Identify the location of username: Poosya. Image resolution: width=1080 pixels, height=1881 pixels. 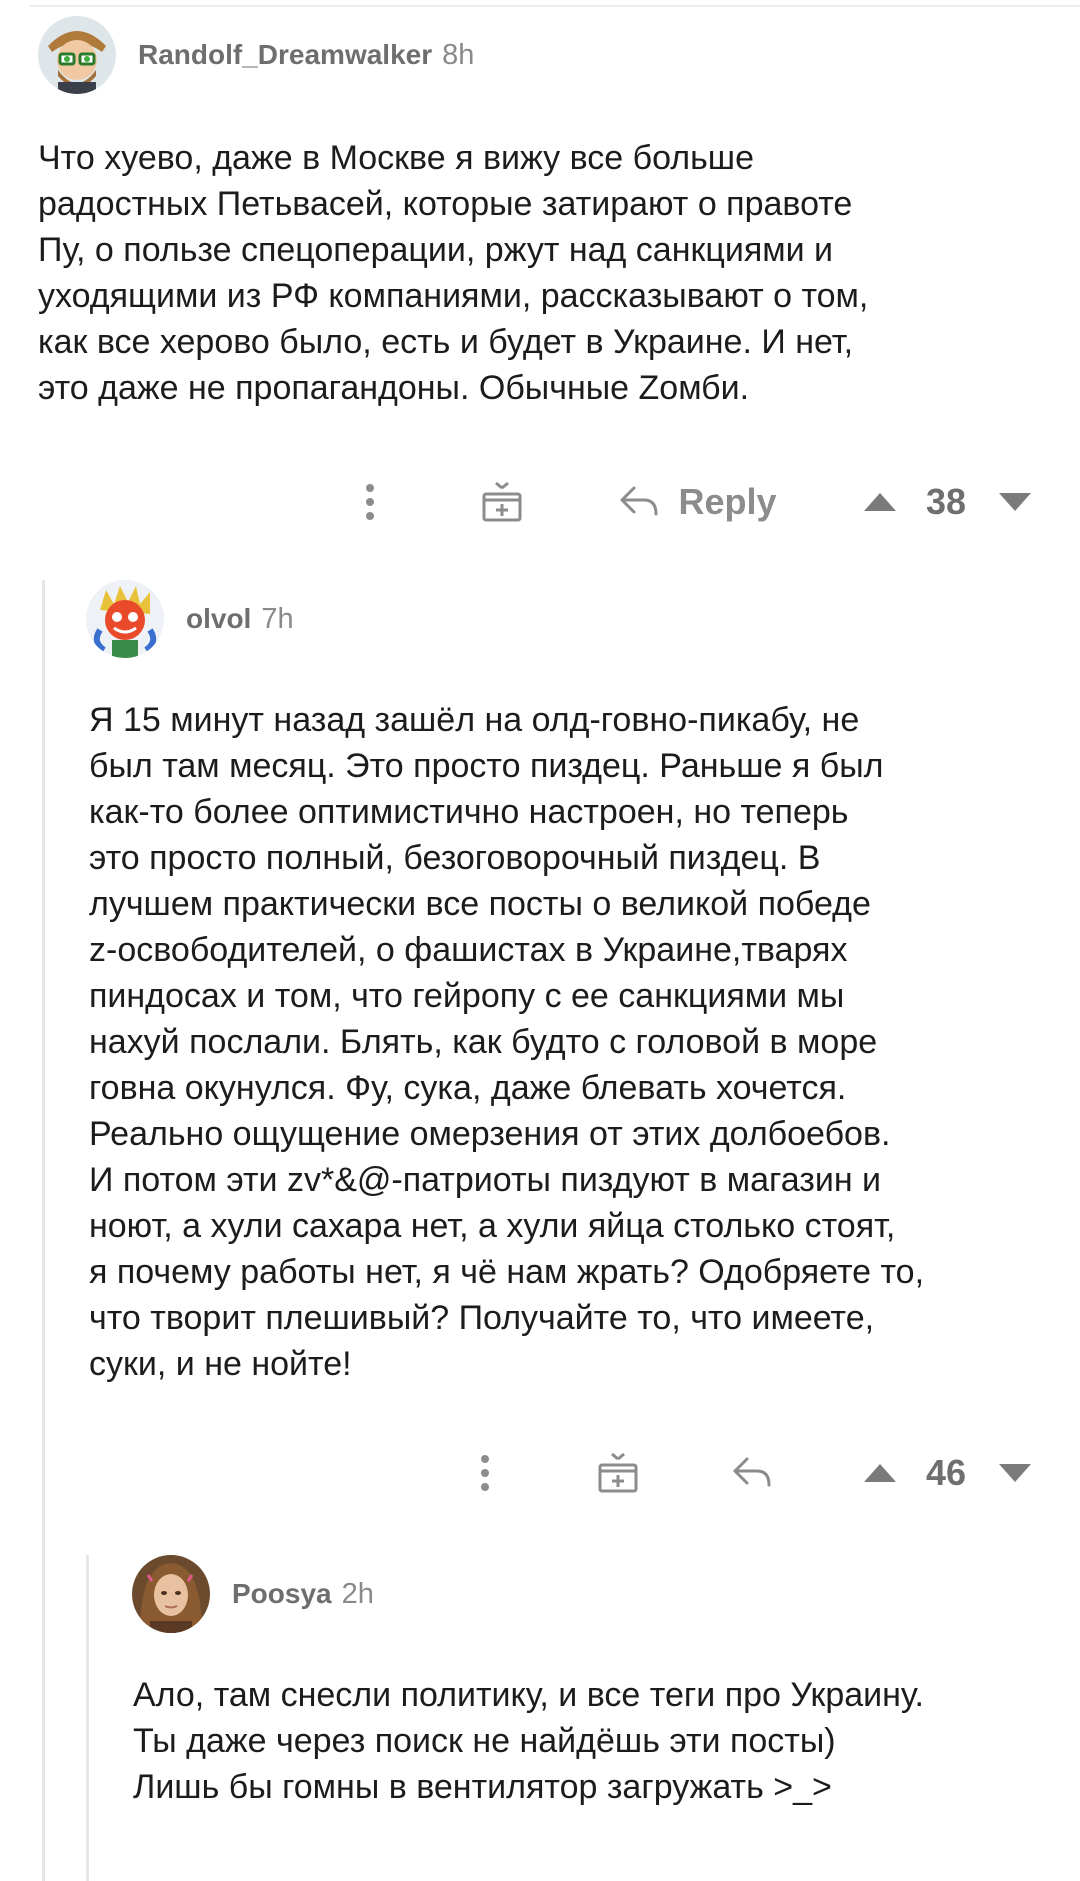
(282, 1594).